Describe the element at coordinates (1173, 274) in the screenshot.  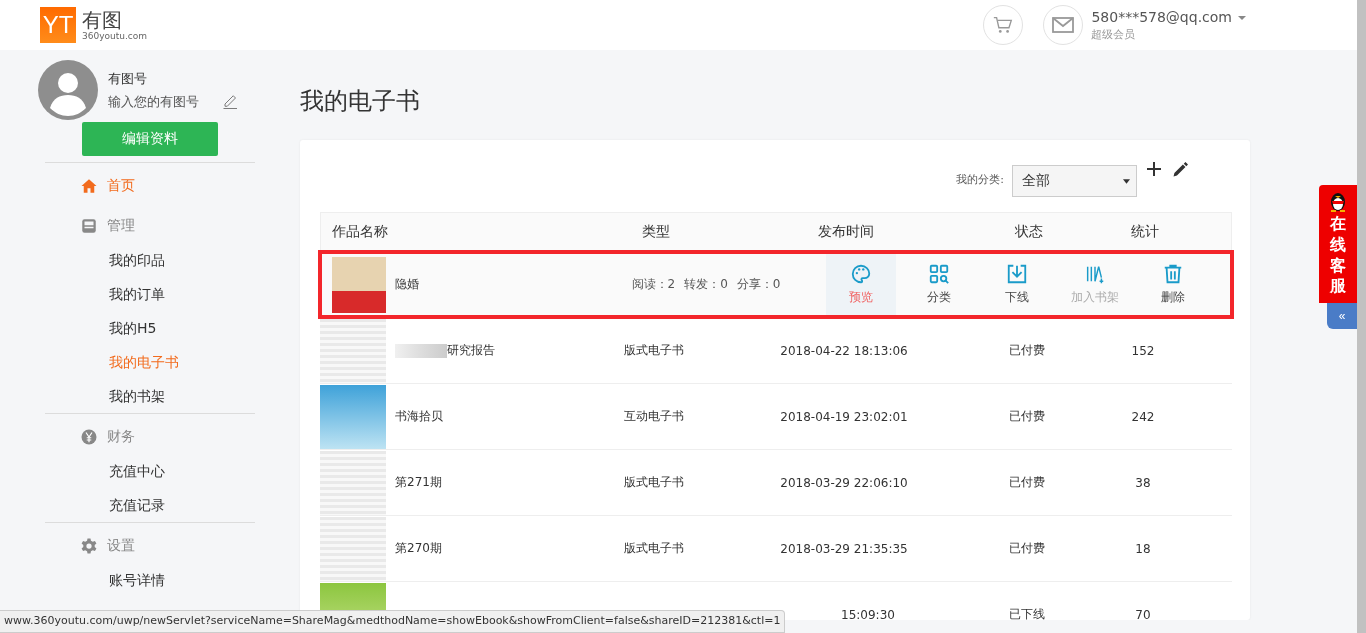
I see `trash-icon` at that location.